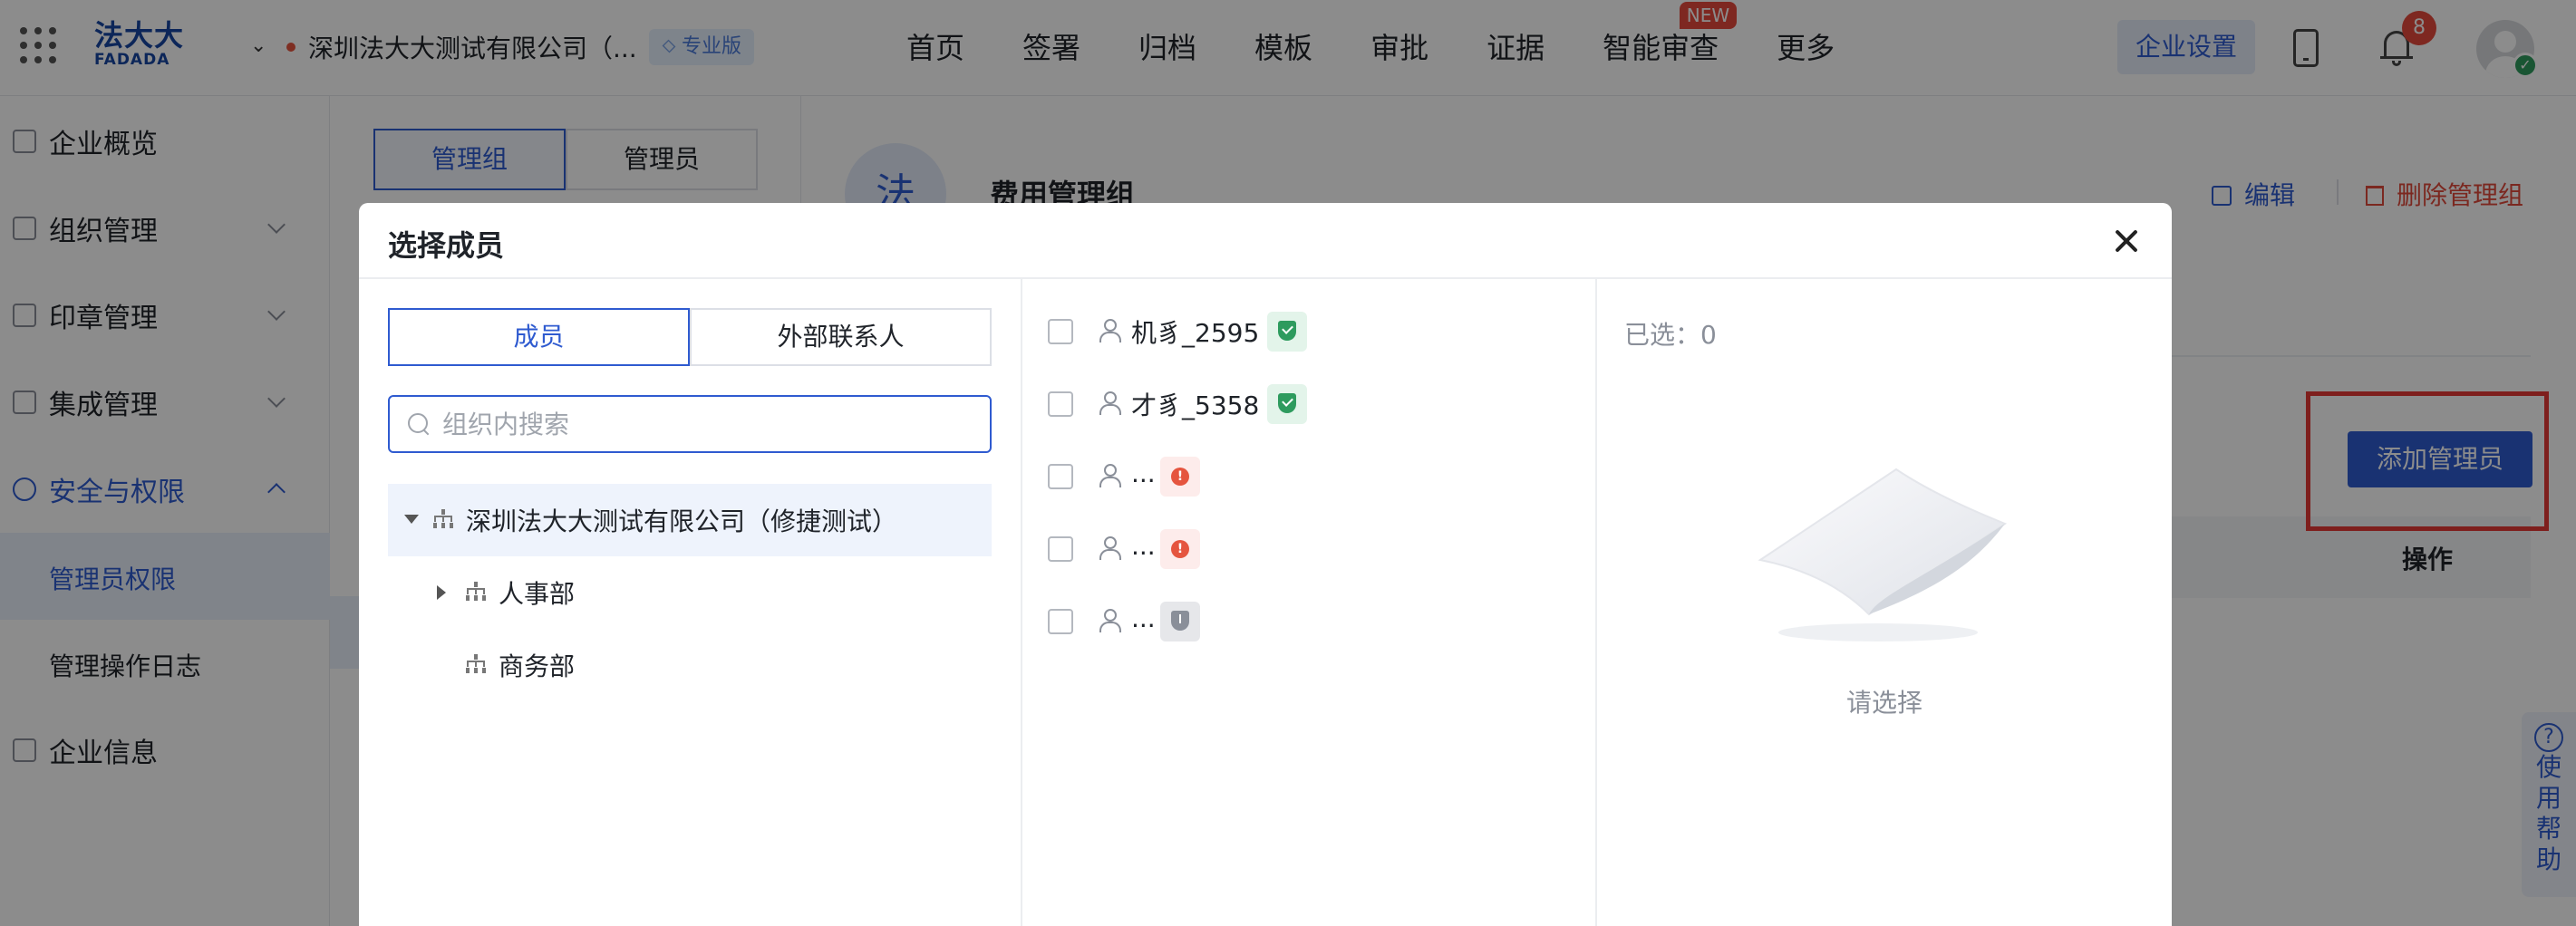 The height and width of the screenshot is (926, 2576). What do you see at coordinates (1180, 621) in the screenshot?
I see `unverified-shield-icon` at bounding box center [1180, 621].